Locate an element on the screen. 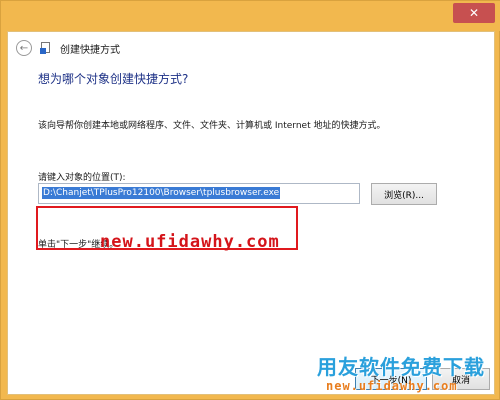 The width and height of the screenshot is (500, 400). page-heading: 想为哪个对象创建快捷方式? is located at coordinates (113, 79).